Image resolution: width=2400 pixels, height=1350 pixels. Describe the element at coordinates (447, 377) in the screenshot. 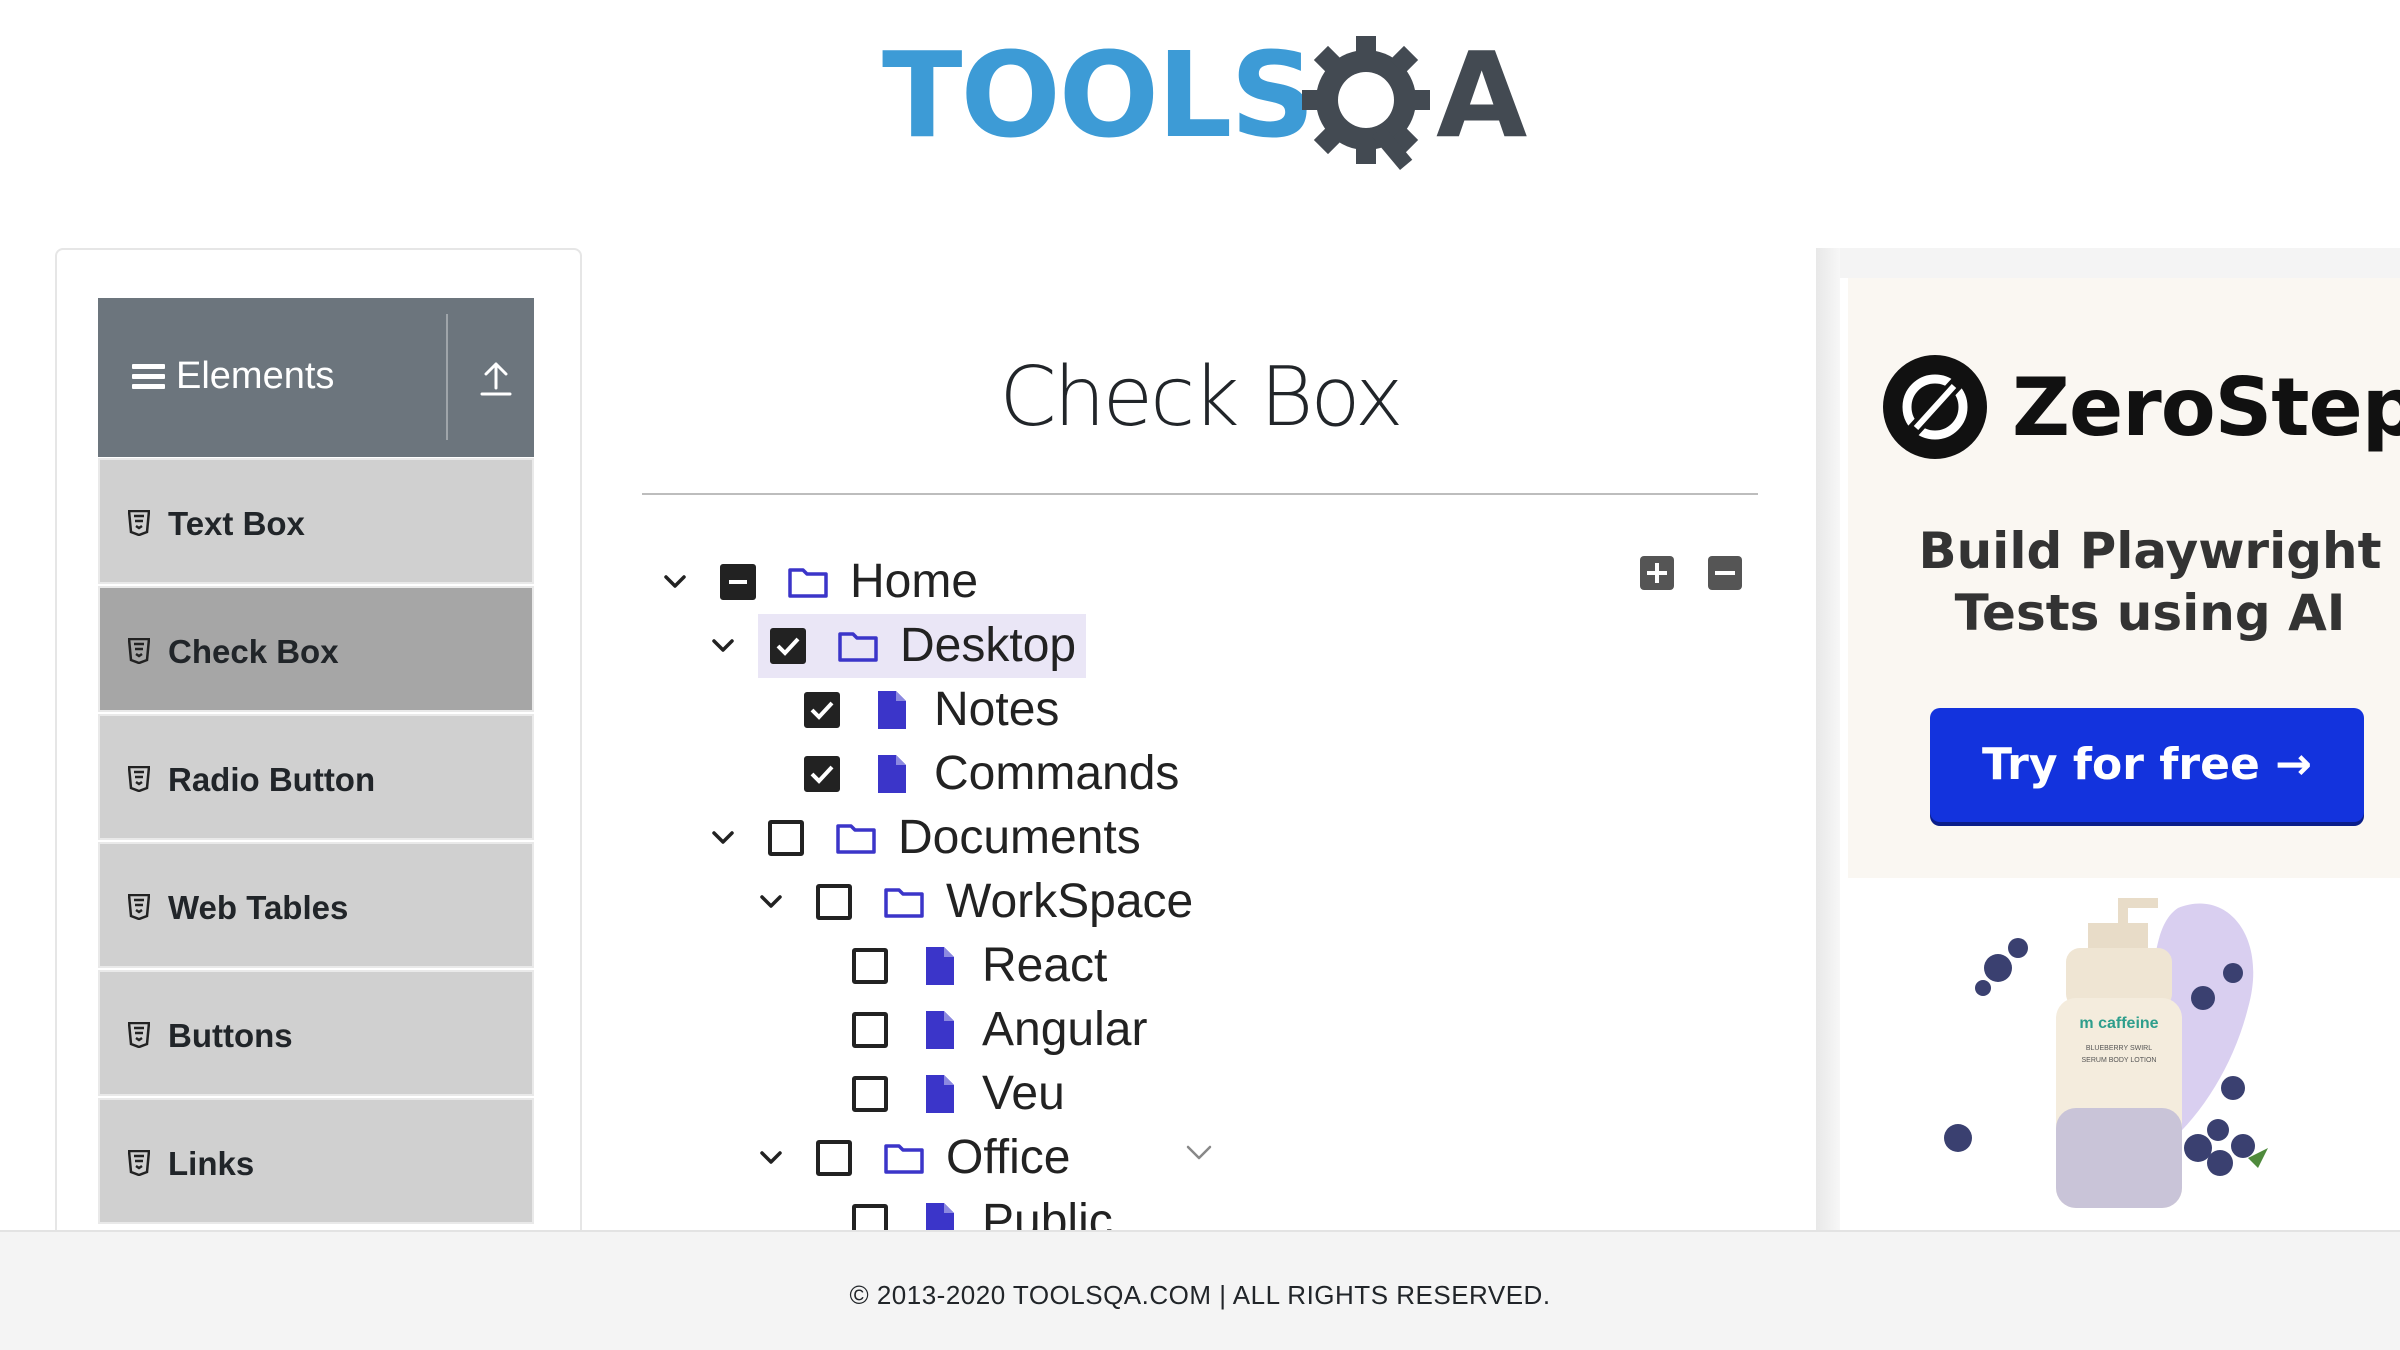

I see `header-divider` at that location.